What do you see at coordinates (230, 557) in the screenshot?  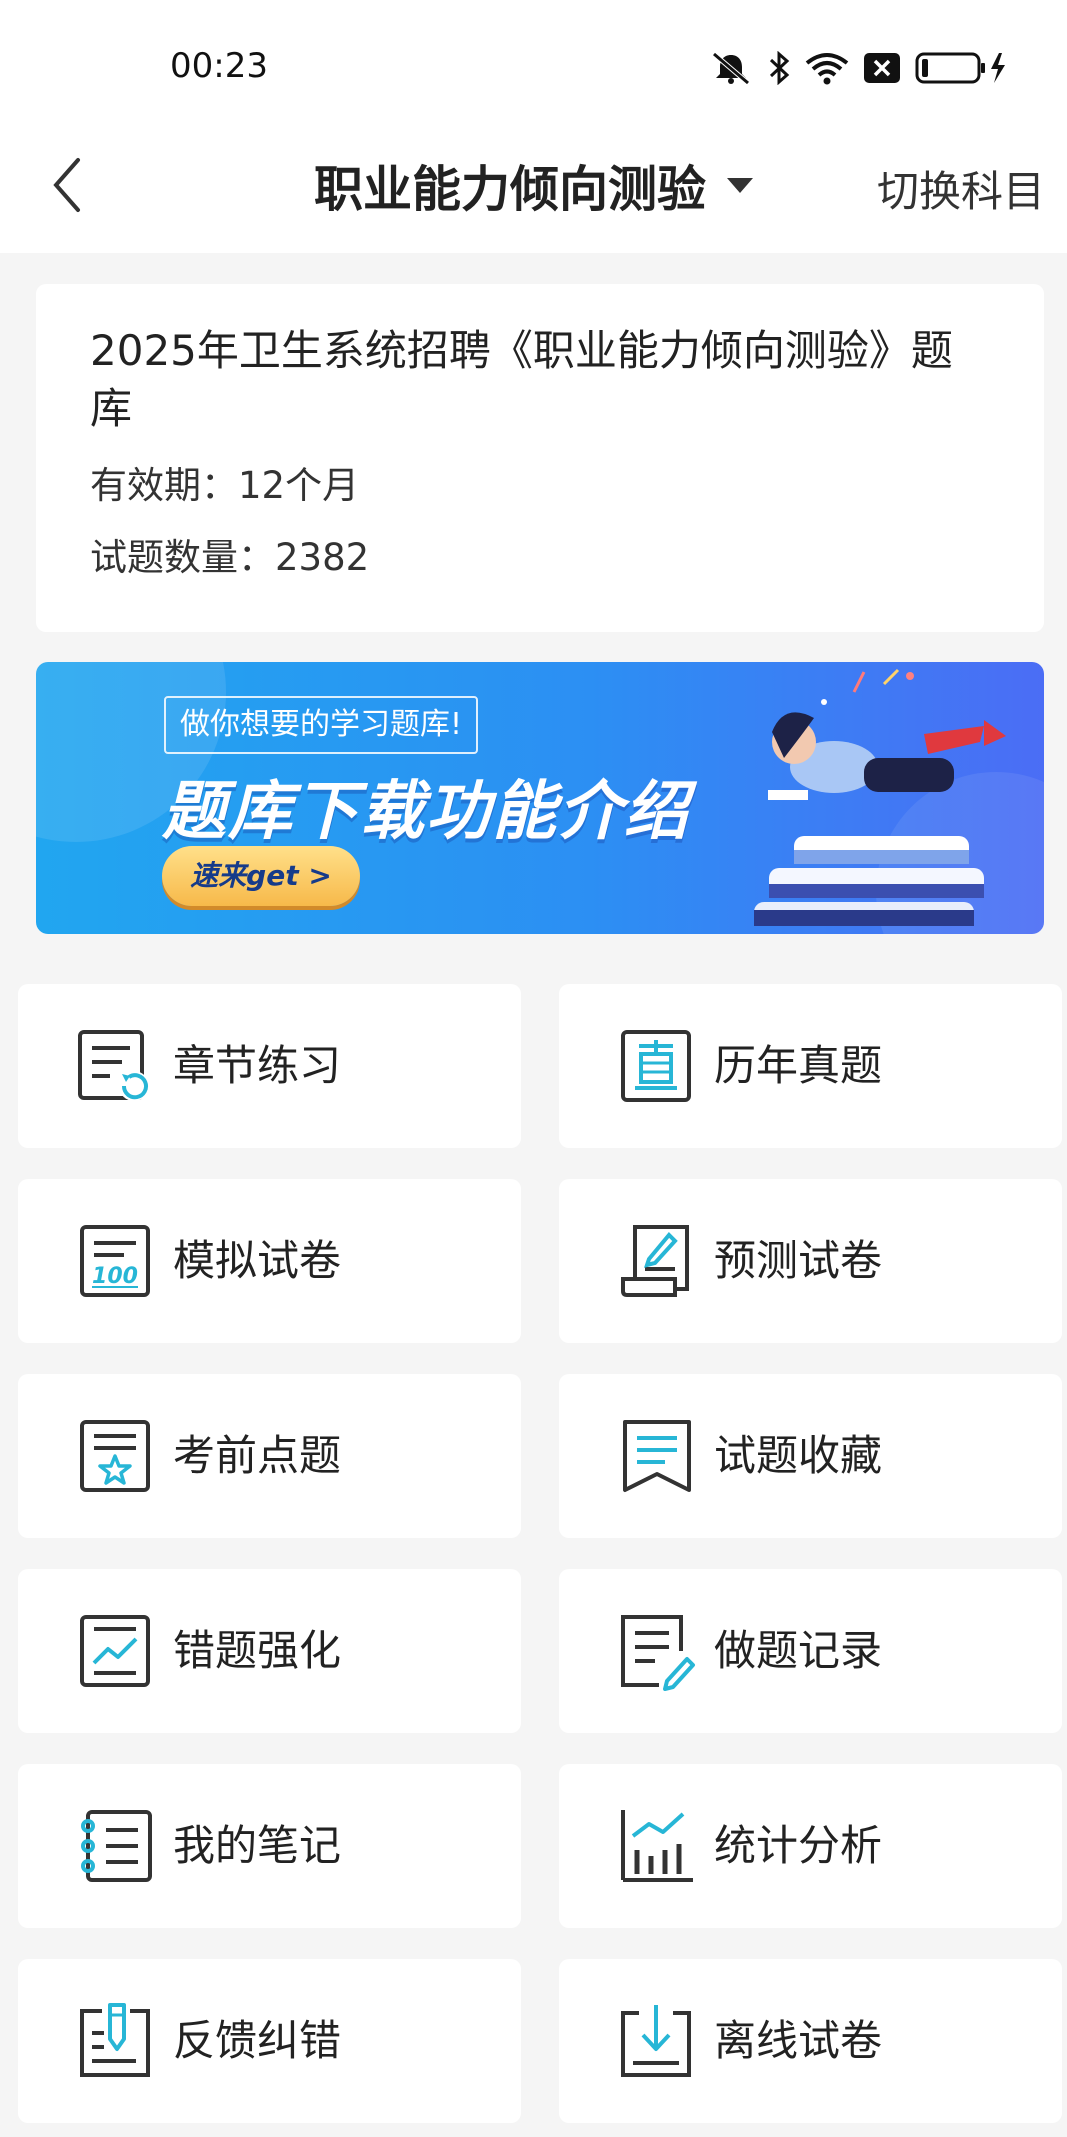 I see `question-count: 试题数量：2382` at bounding box center [230, 557].